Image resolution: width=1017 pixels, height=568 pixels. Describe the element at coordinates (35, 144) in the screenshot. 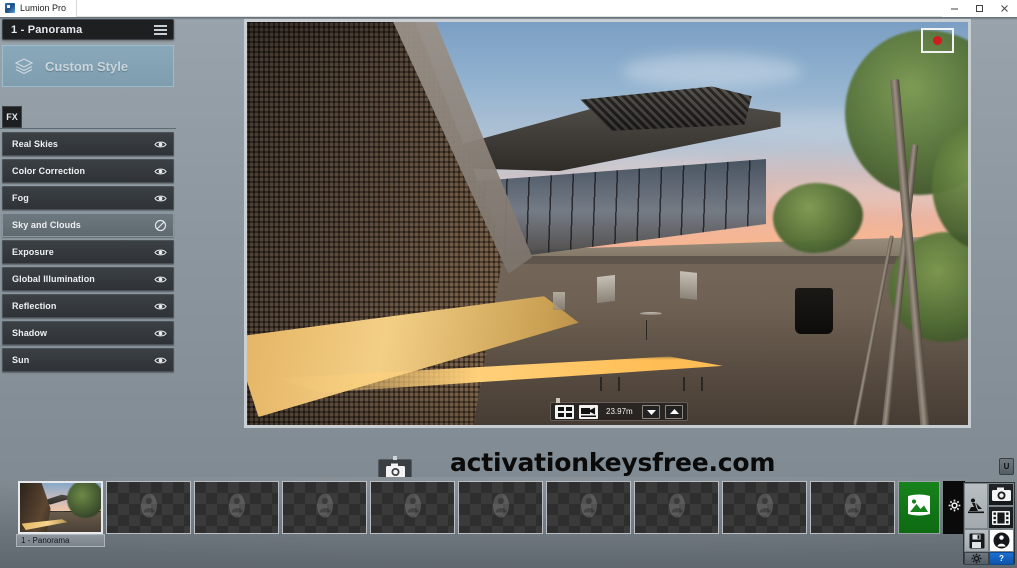

I see `effect-label: Real Skies` at that location.